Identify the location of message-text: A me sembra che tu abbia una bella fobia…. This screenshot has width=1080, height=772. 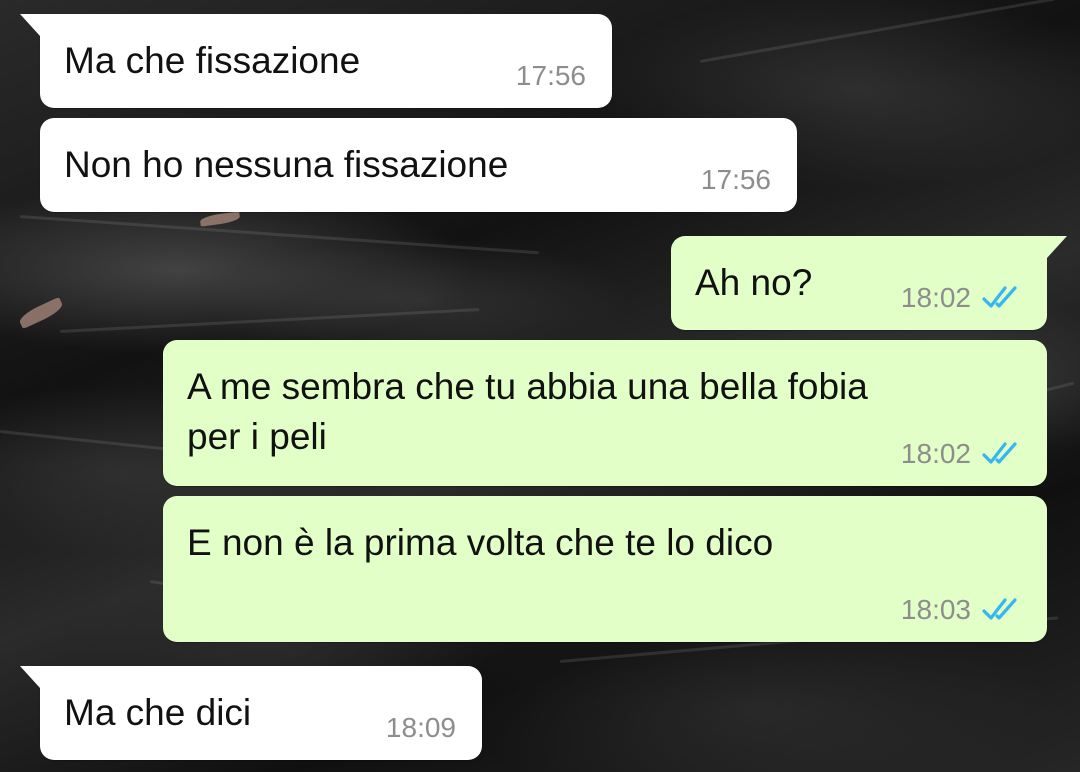
(527, 411).